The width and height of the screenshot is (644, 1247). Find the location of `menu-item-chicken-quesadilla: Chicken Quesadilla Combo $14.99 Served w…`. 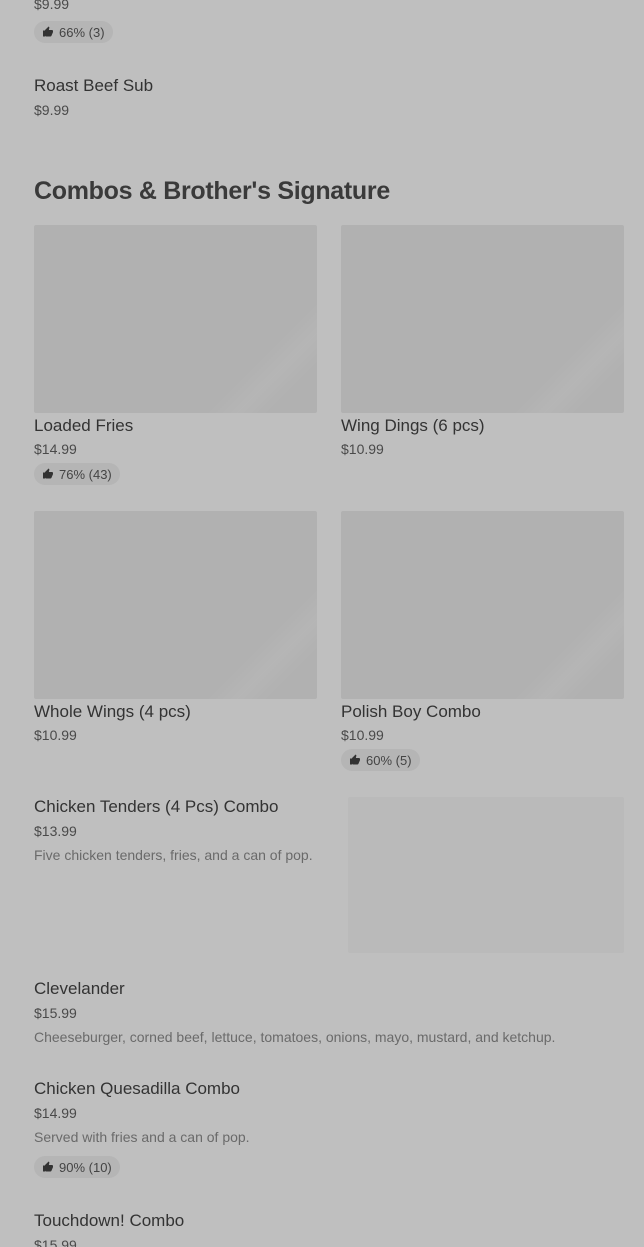

menu-item-chicken-quesadilla: Chicken Quesadilla Combo $14.99 Served w… is located at coordinates (329, 1130).